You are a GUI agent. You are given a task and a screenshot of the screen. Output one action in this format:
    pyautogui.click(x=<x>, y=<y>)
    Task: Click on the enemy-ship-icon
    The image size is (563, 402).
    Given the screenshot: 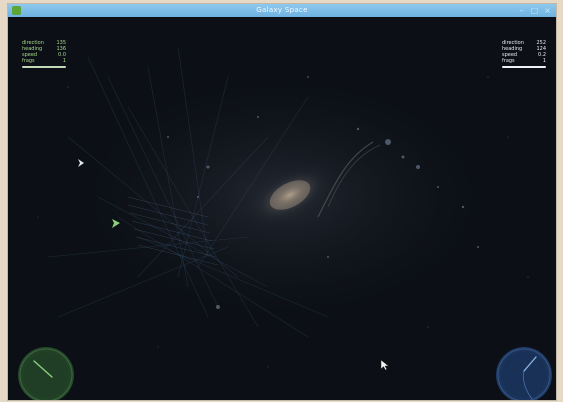 What is the action you would take?
    pyautogui.click(x=81, y=163)
    